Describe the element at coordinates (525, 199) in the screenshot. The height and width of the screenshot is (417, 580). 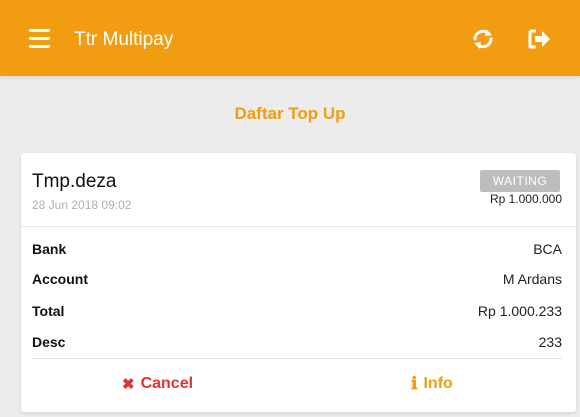
I see `amount-text: Rp 1.000.000` at that location.